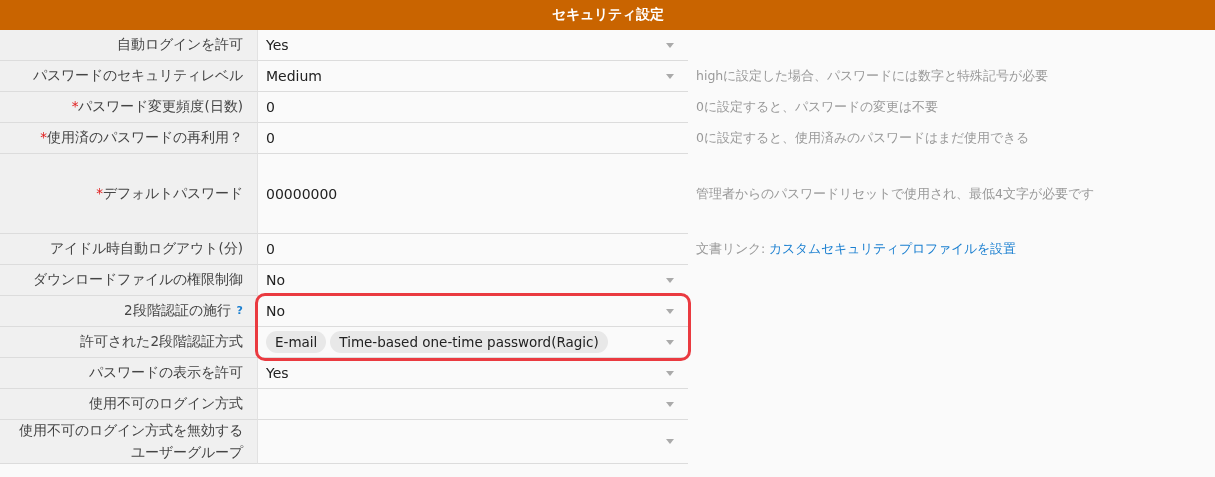  Describe the element at coordinates (146, 249) in the screenshot. I see `field-label: アイドル時自動ログアウト(分)` at that location.